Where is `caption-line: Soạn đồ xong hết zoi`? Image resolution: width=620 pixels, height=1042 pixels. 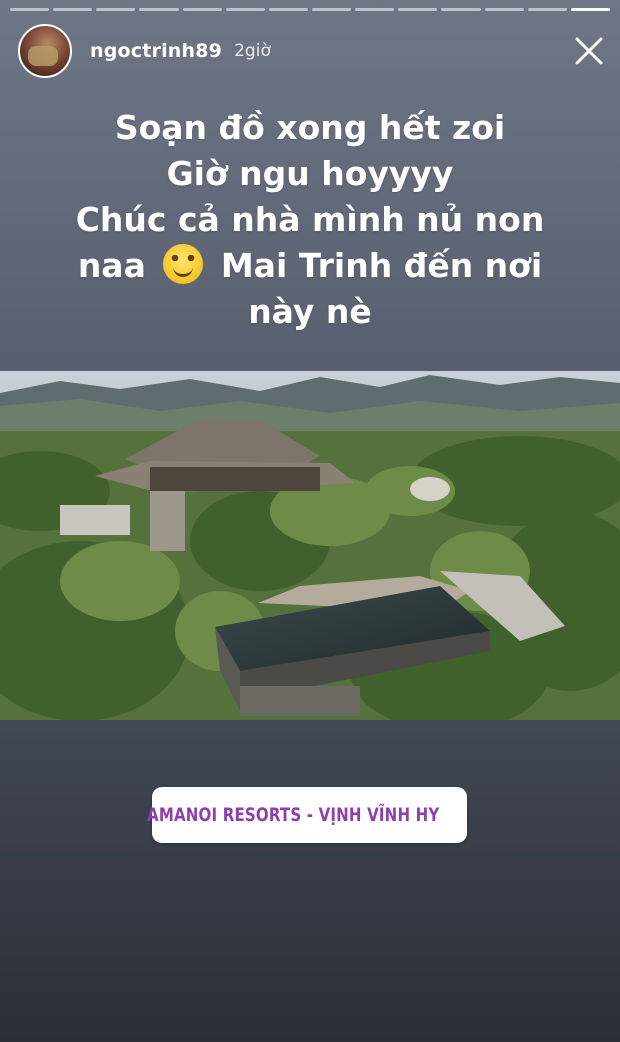 caption-line: Soạn đồ xong hết zoi is located at coordinates (310, 127).